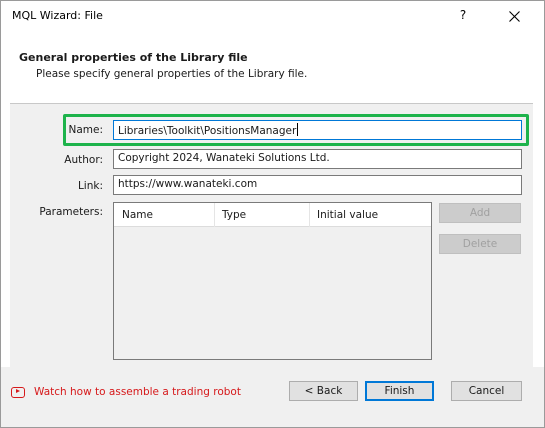 This screenshot has height=428, width=545. I want to click on author-value: Copyright 2024, Wanateki Solutions Ltd., so click(224, 158).